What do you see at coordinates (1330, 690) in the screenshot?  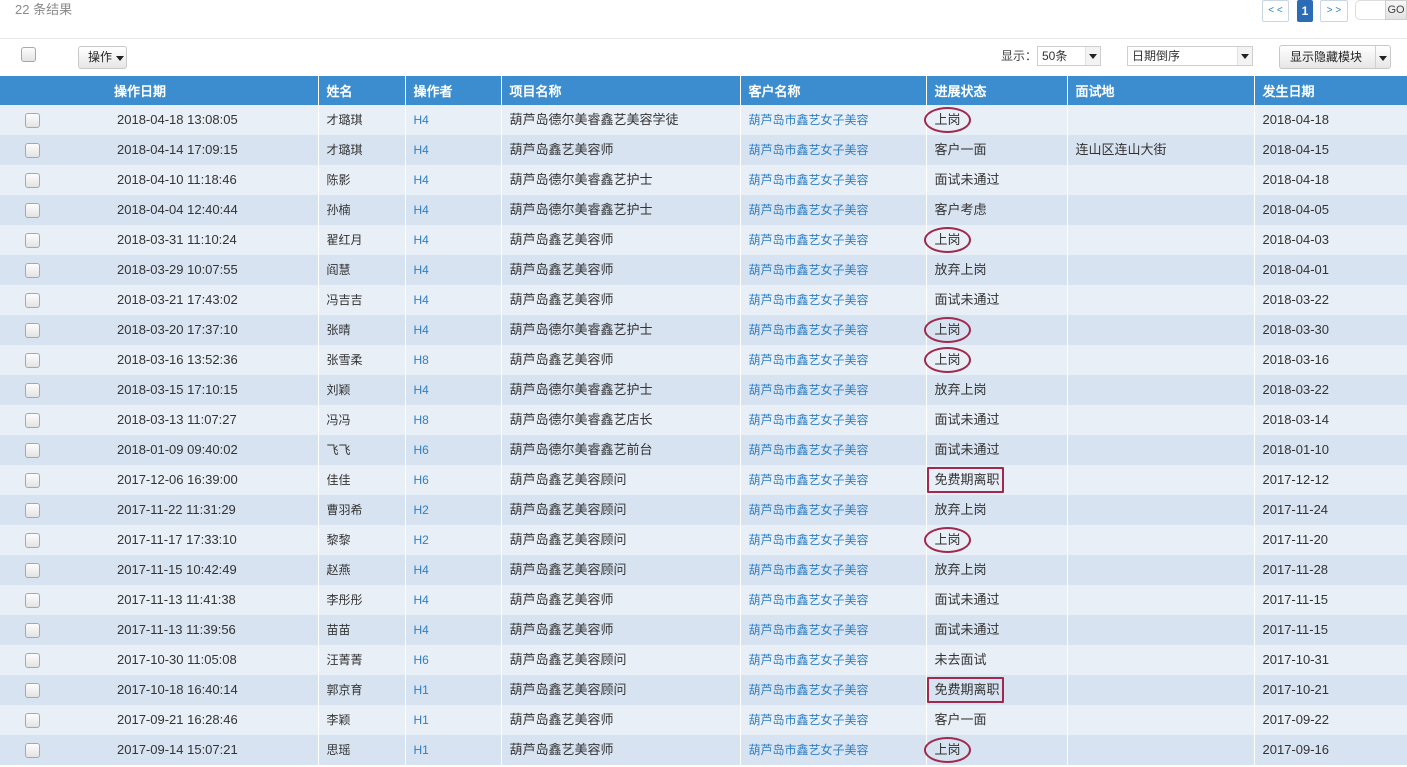 I see `event-date-cell: 2017-10-21` at bounding box center [1330, 690].